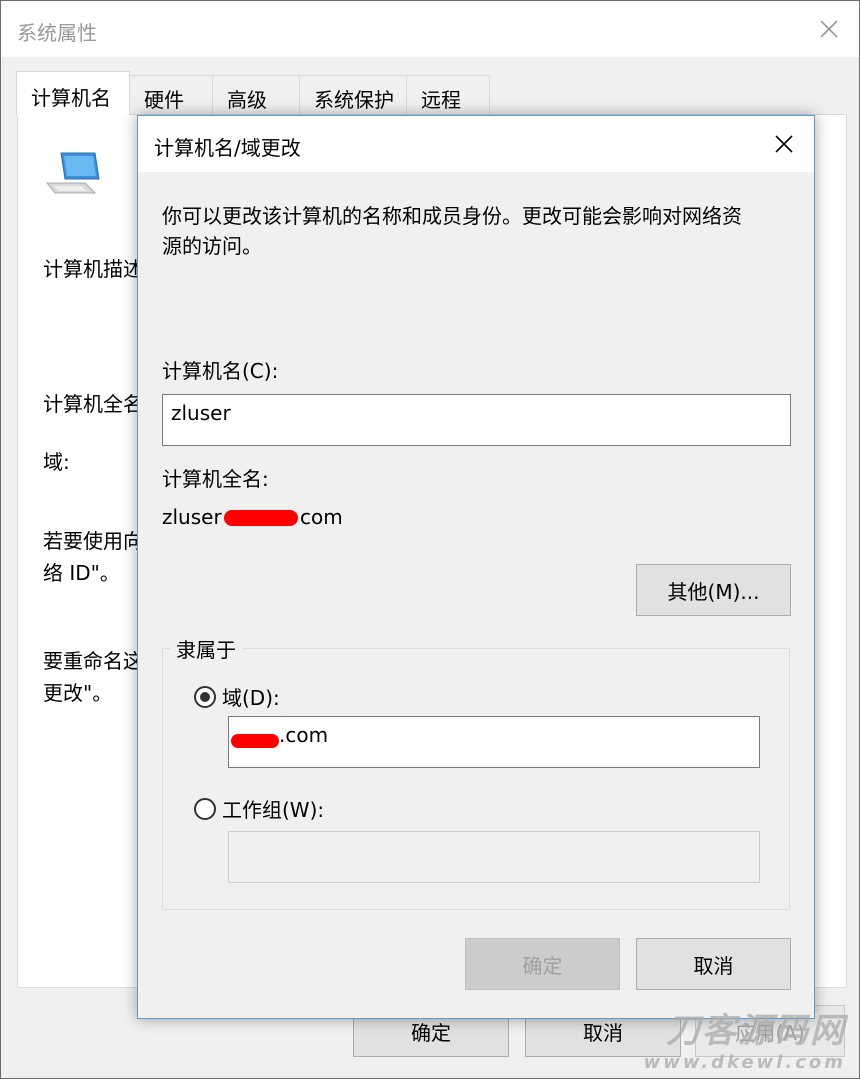 The image size is (860, 1079). I want to click on window-close-button, so click(829, 29).